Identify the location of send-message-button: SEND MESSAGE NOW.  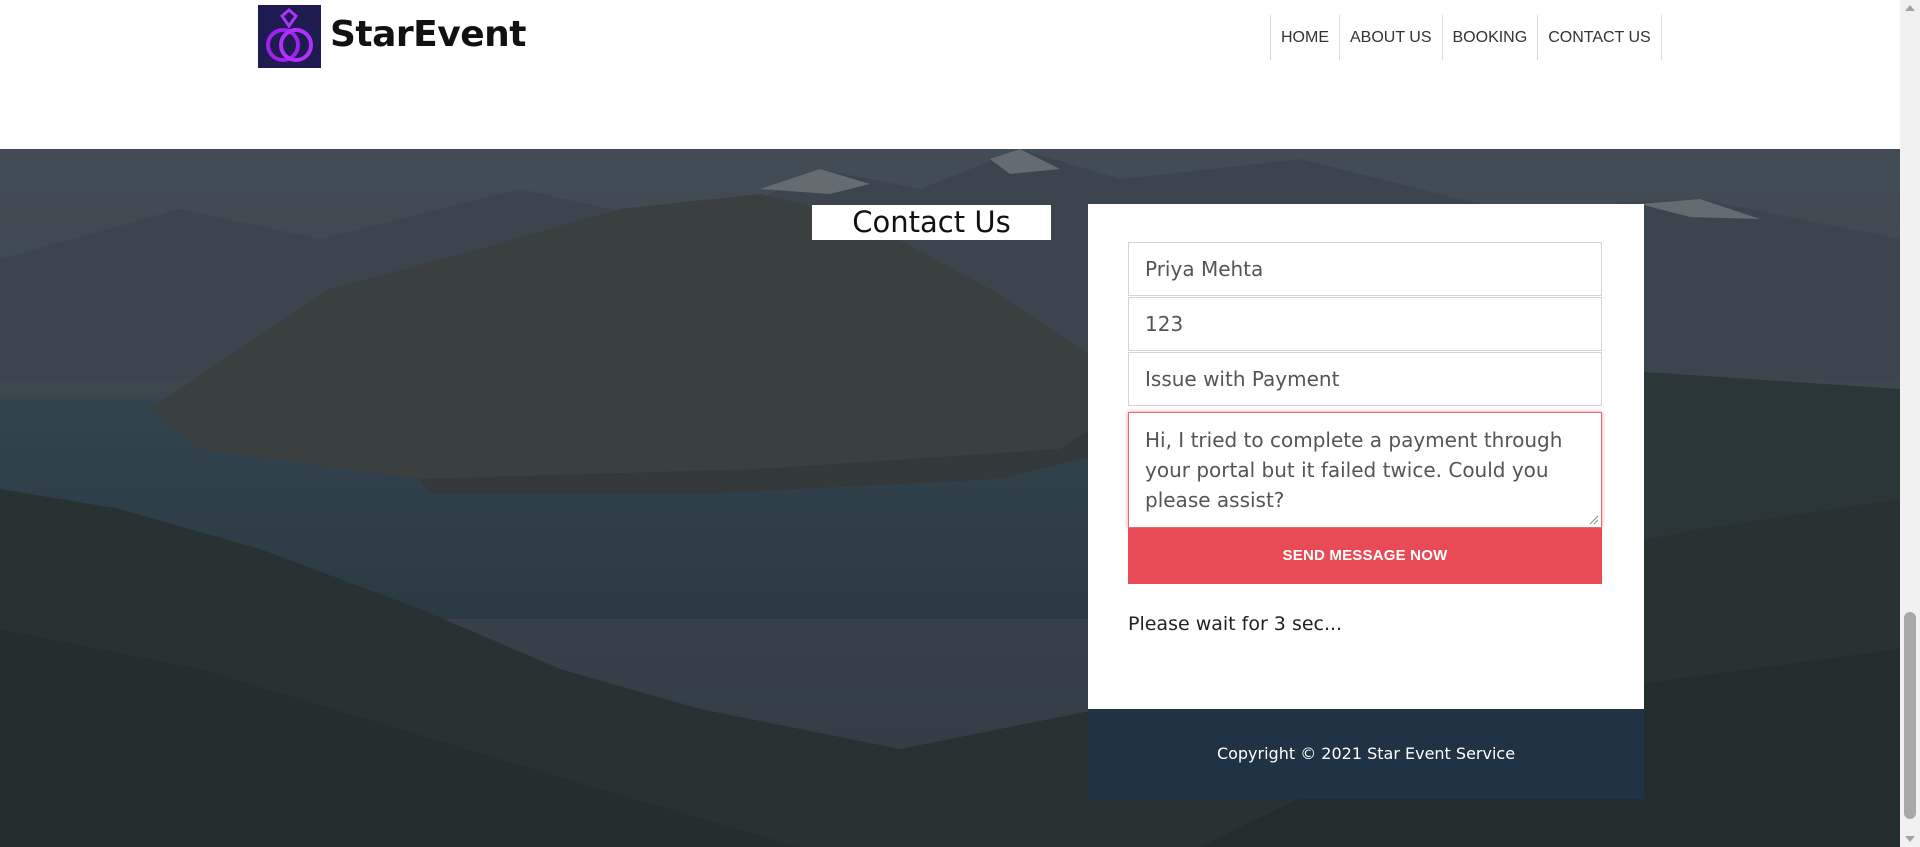
(1365, 556).